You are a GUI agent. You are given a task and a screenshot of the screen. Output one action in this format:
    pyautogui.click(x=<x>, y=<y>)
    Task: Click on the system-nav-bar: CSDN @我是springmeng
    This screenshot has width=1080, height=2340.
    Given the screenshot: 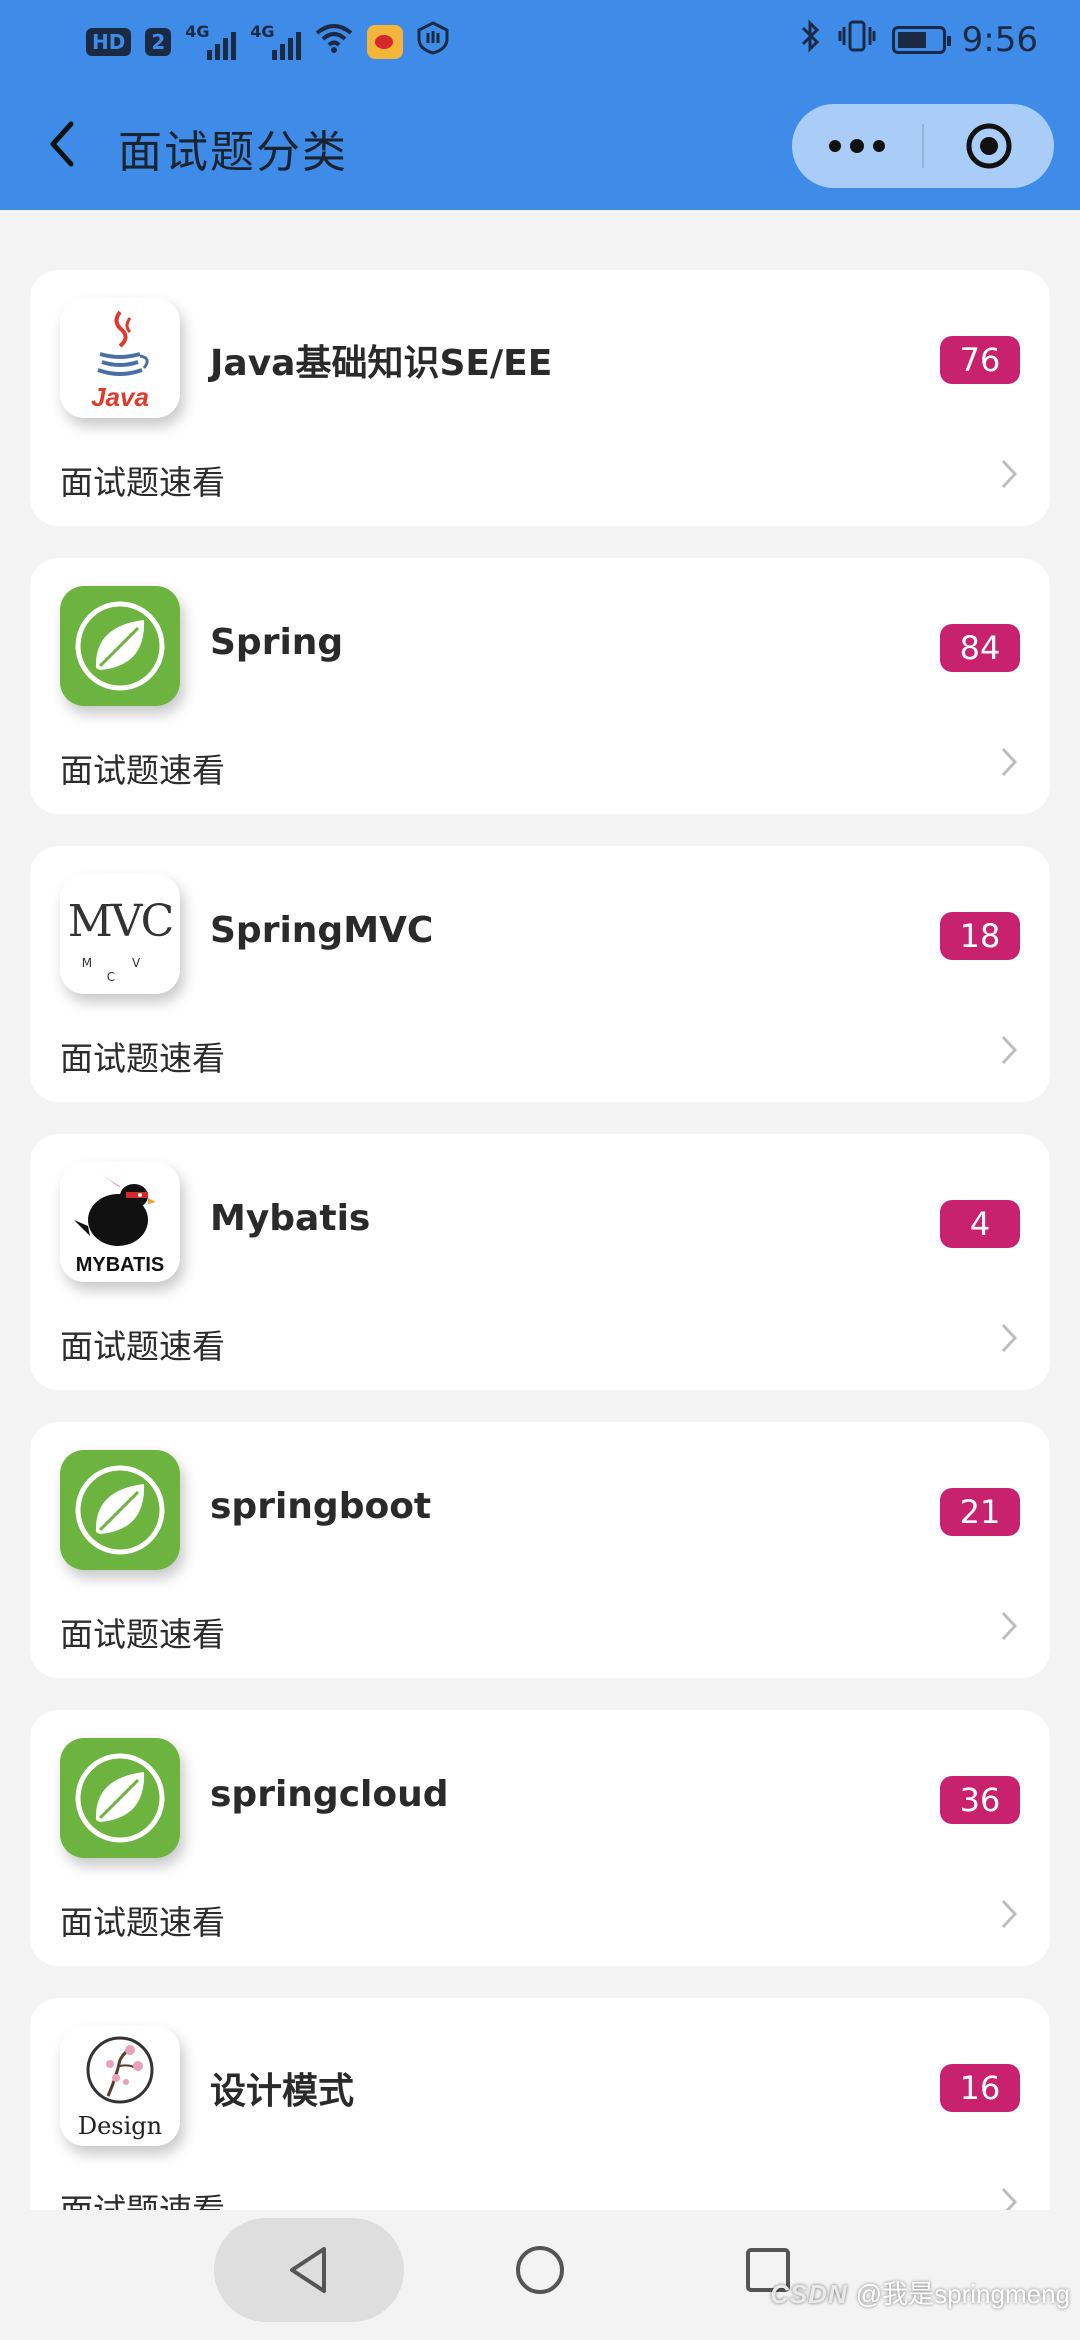 What is the action you would take?
    pyautogui.click(x=540, y=2275)
    